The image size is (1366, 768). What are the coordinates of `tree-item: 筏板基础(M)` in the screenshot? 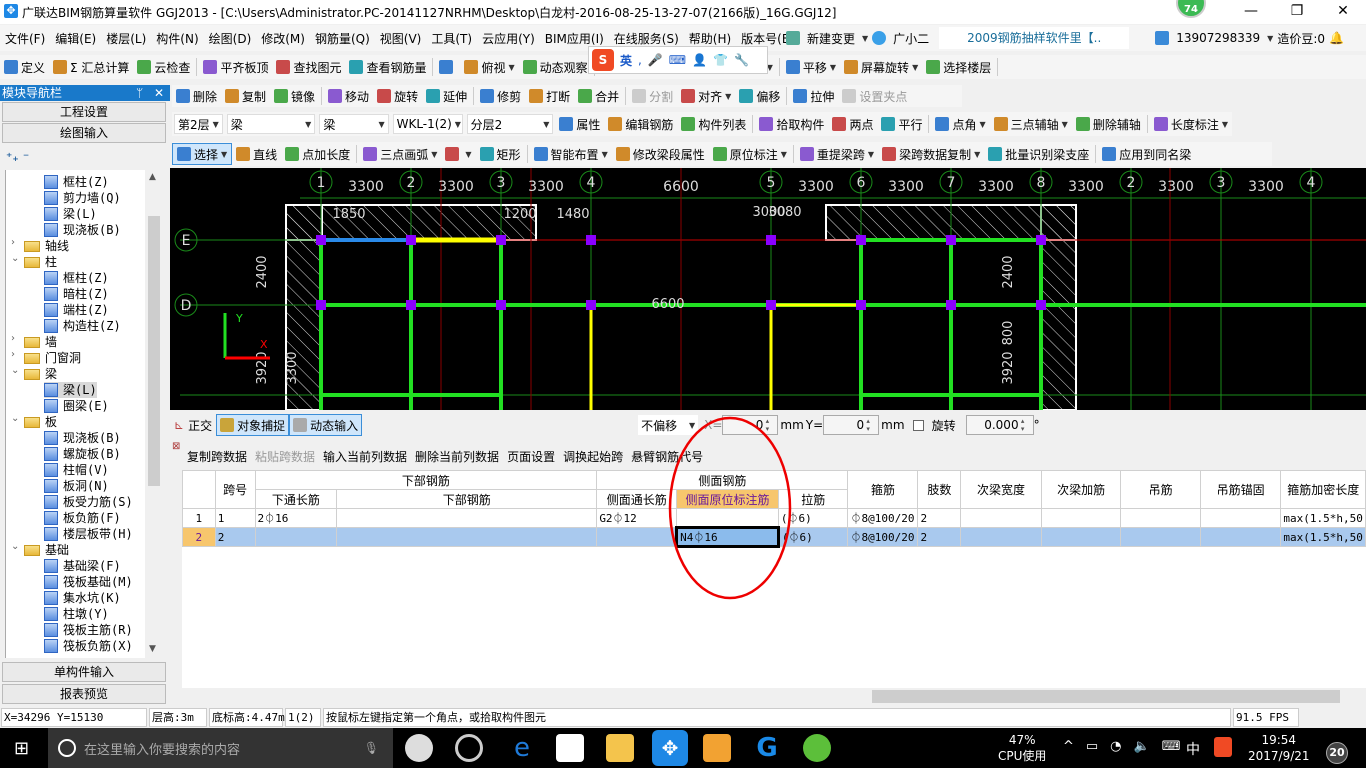 It's located at (88, 582).